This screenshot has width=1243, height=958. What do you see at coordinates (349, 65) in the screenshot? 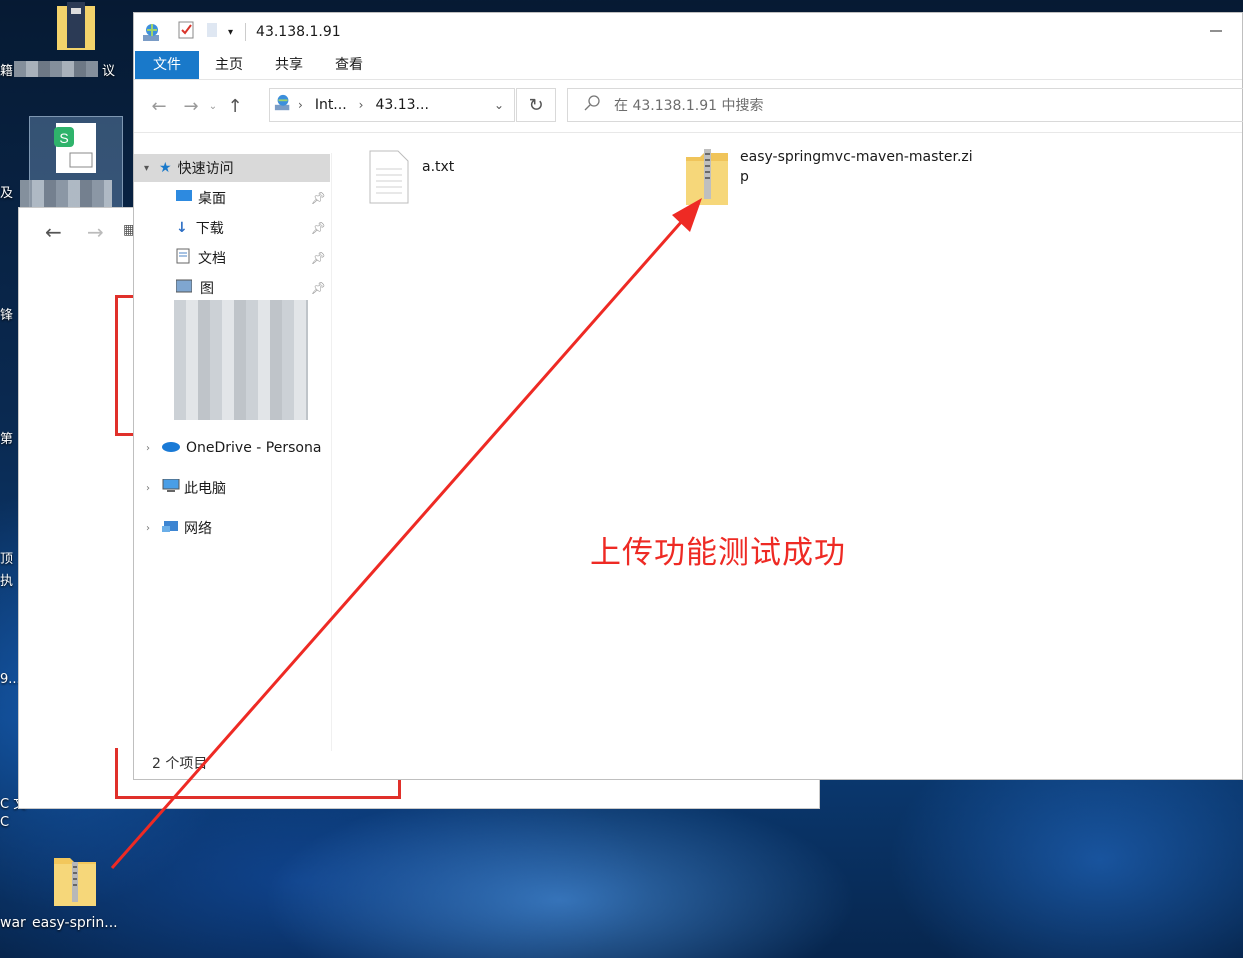
I see `tab-view: 查看` at bounding box center [349, 65].